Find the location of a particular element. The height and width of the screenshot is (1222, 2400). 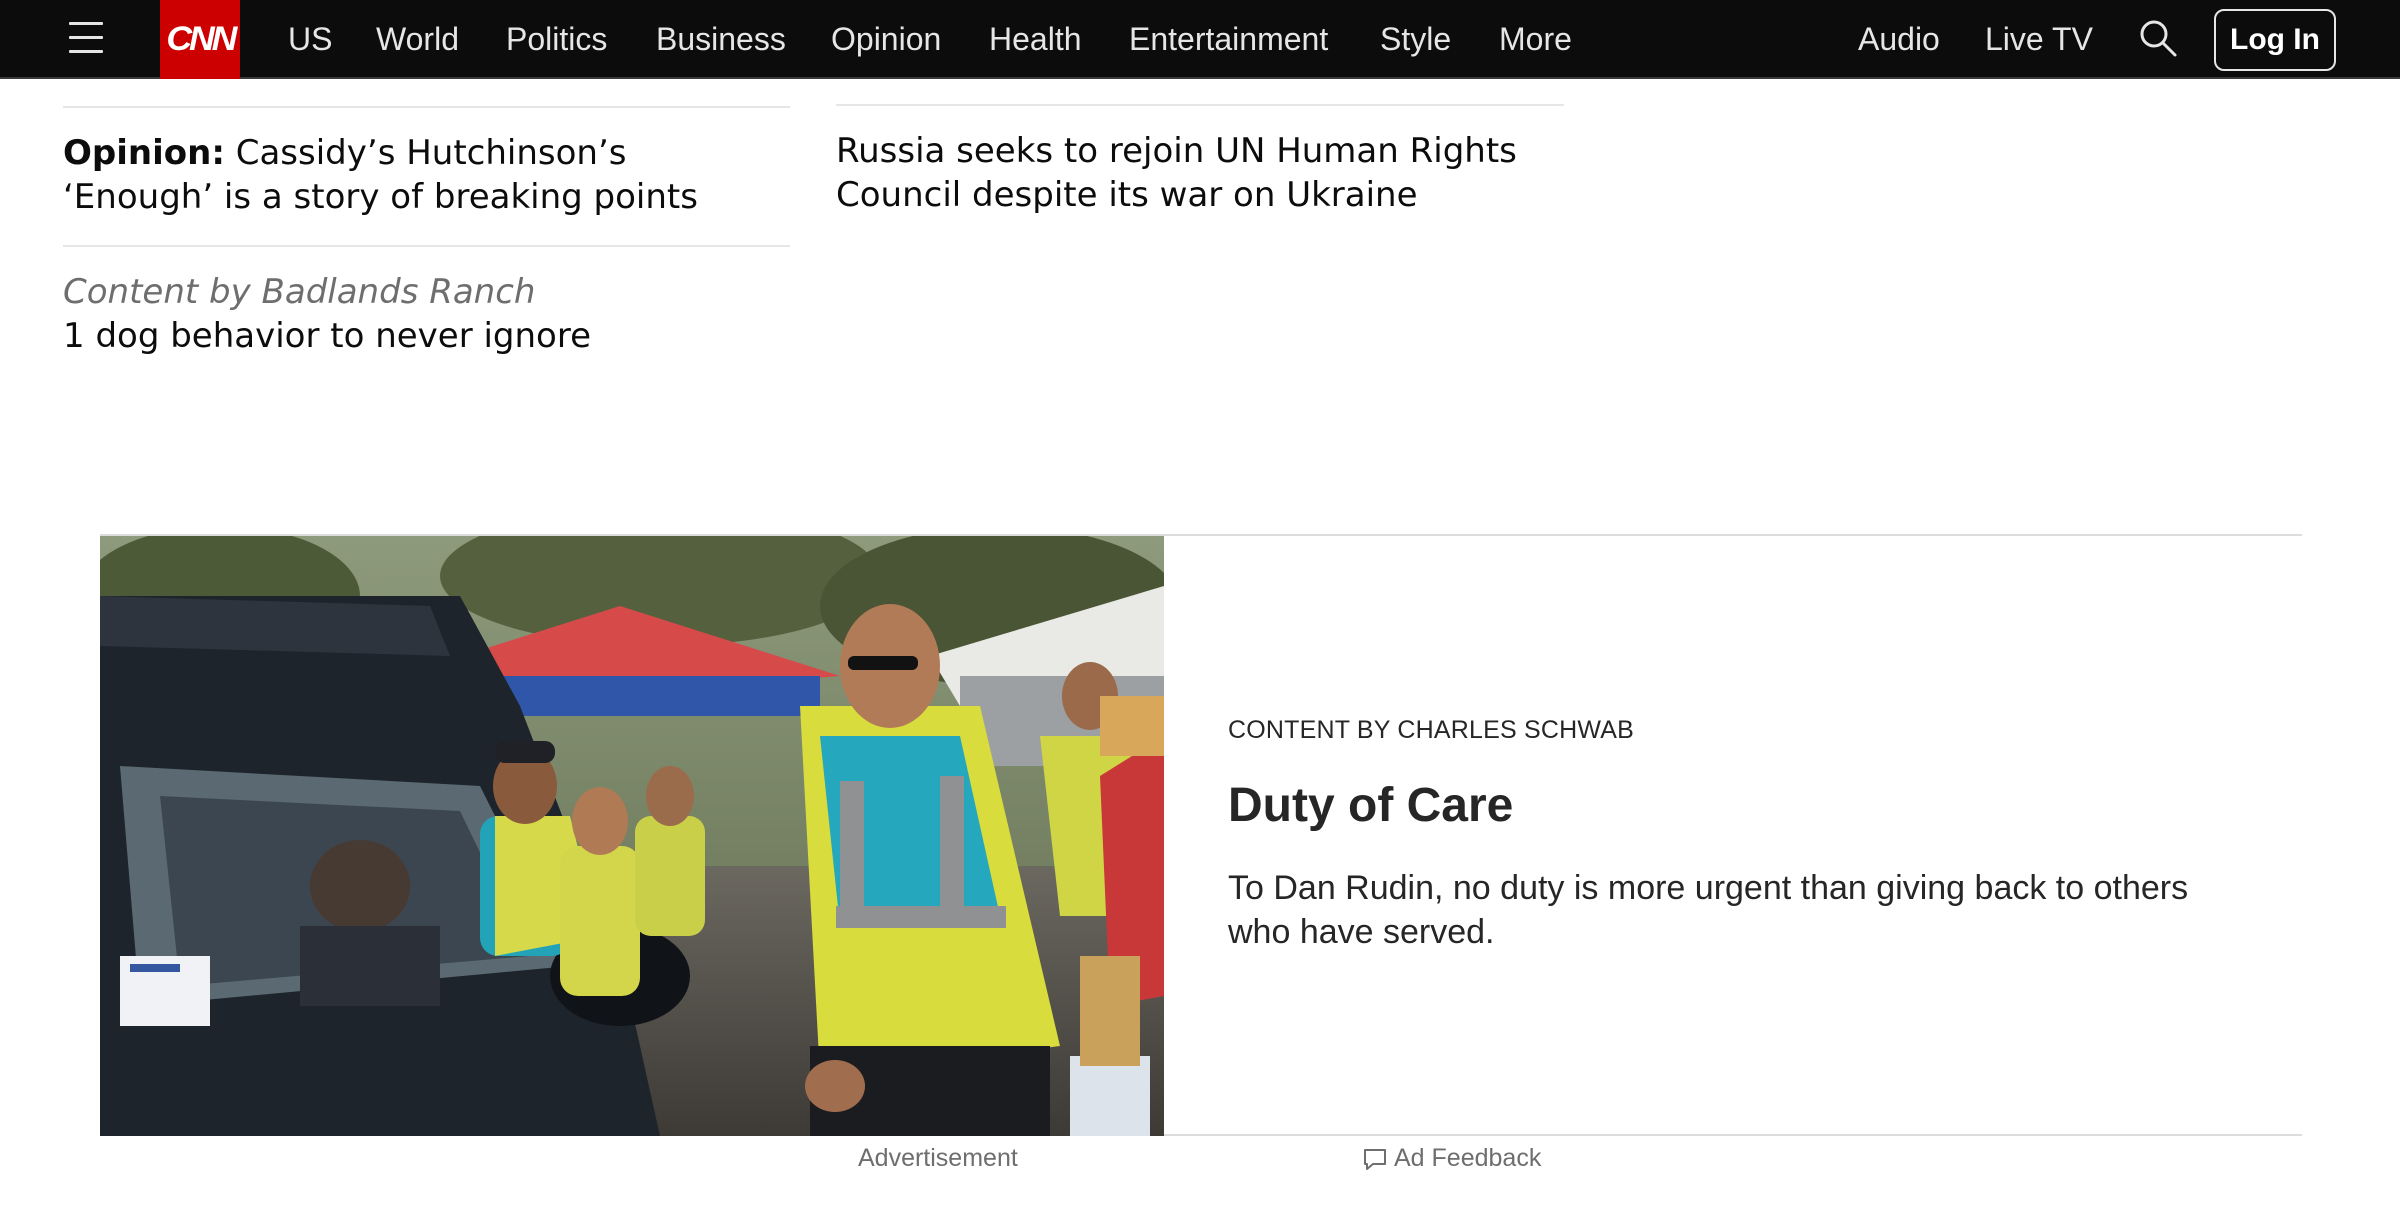

ad-title: Duty of Care is located at coordinates (1370, 805).